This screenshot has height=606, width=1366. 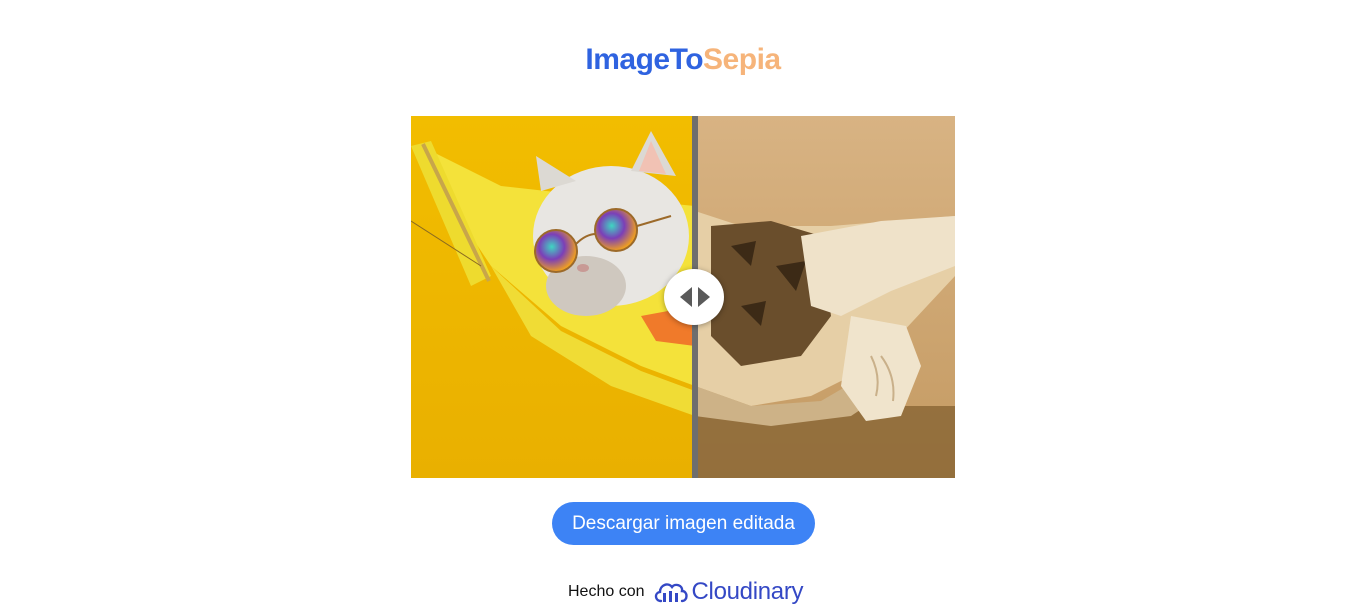 I want to click on download-edited-image-button: Descargar imagen editada, so click(x=683, y=523).